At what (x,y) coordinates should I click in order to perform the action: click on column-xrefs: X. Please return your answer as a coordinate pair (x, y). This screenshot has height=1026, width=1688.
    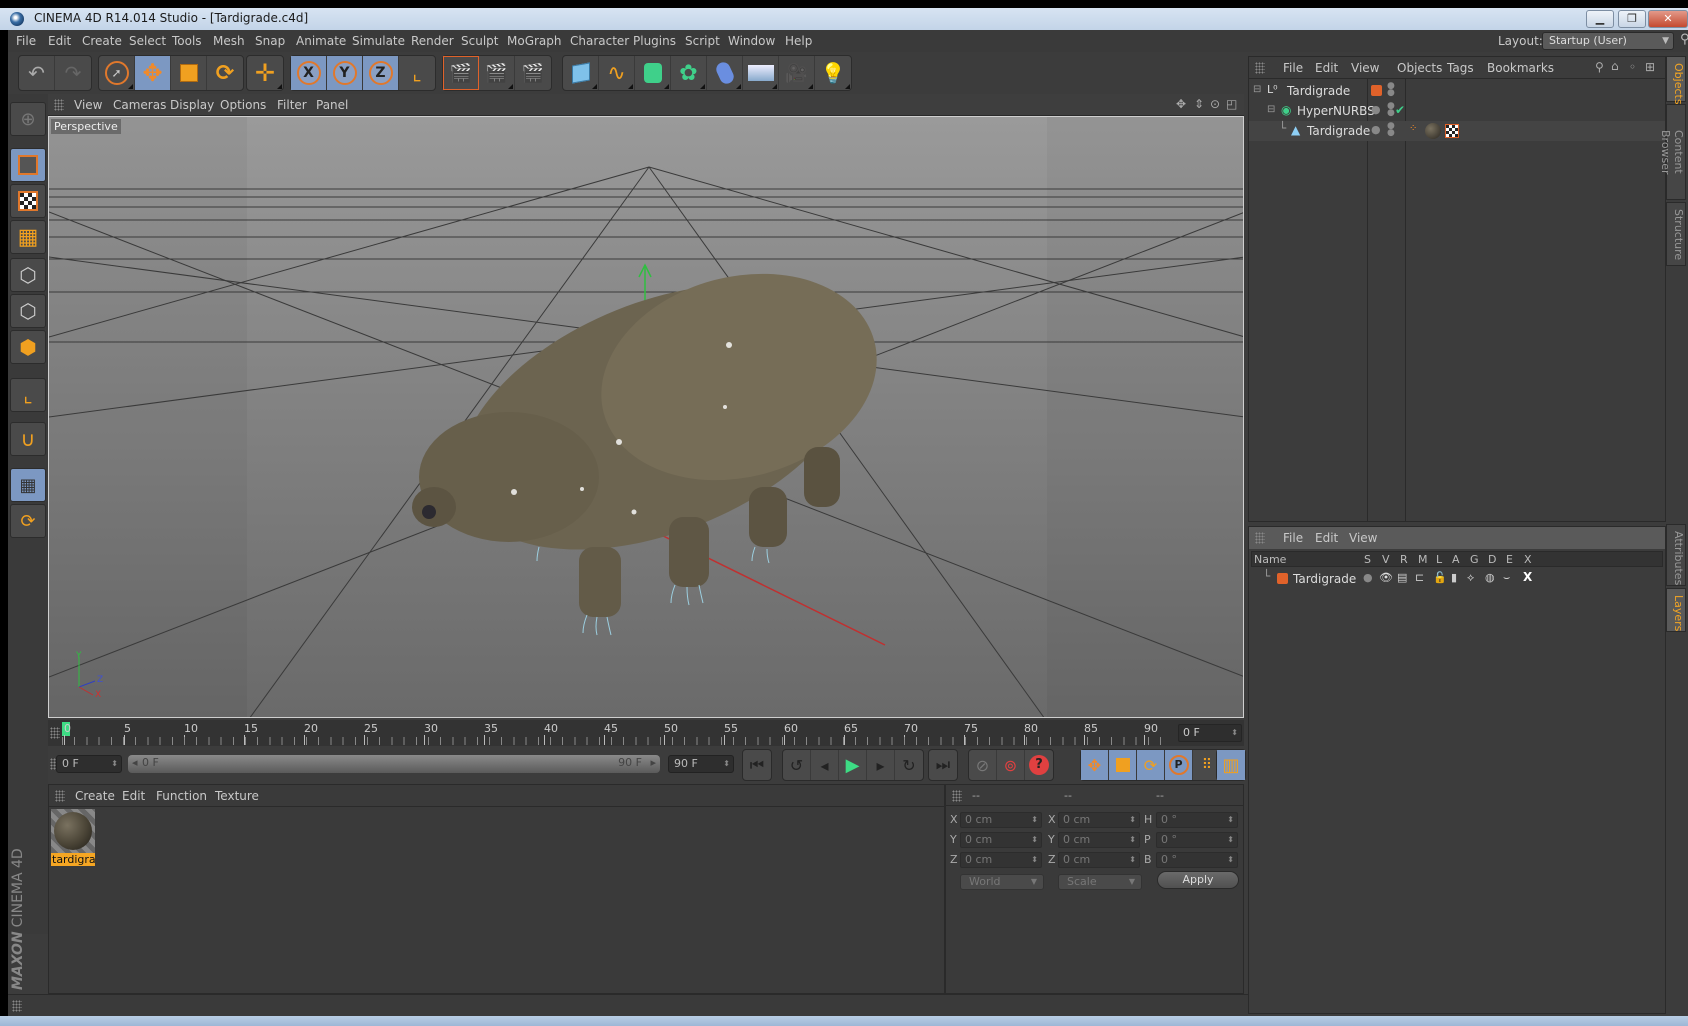
    Looking at the image, I should click on (1528, 559).